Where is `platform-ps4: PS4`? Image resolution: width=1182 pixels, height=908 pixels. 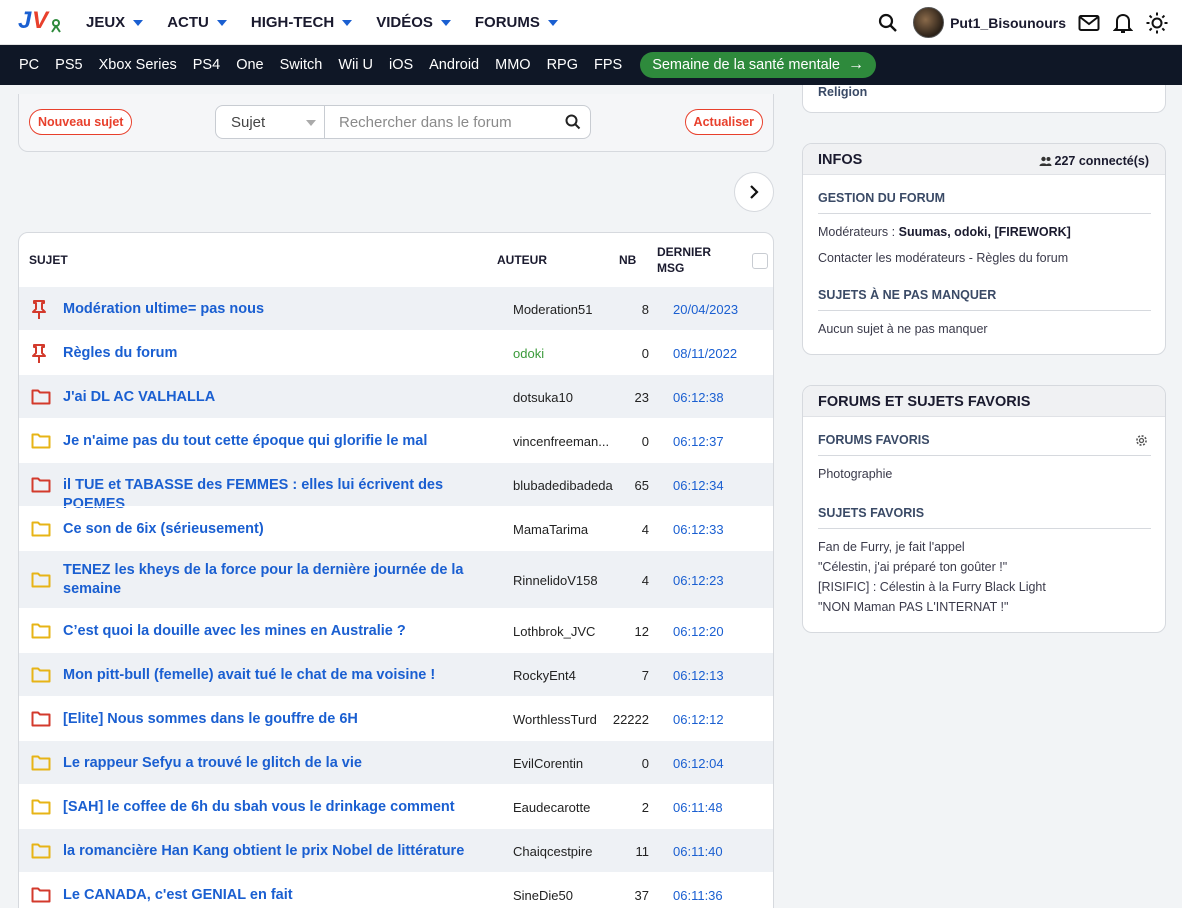 platform-ps4: PS4 is located at coordinates (206, 65).